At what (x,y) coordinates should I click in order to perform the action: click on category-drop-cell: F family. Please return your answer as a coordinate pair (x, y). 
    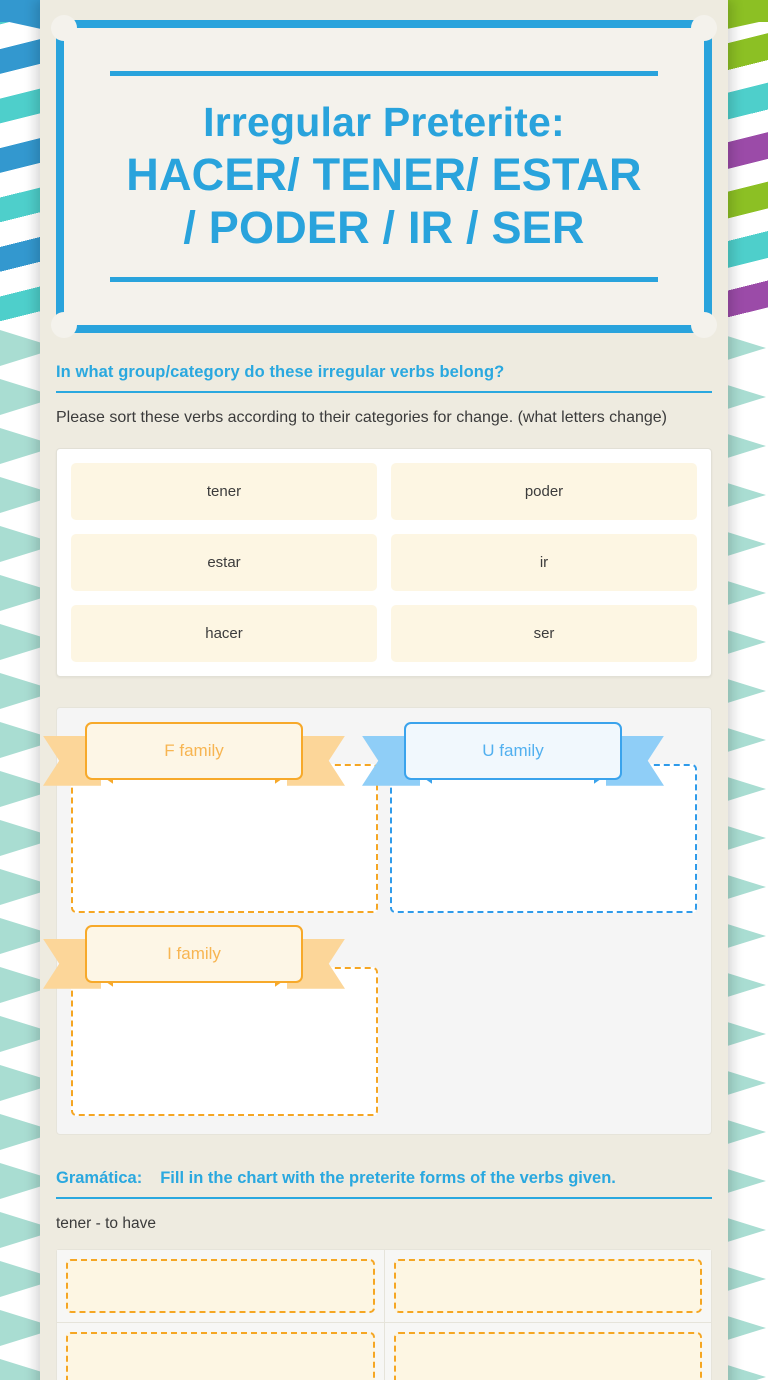
    Looking at the image, I should click on (210, 819).